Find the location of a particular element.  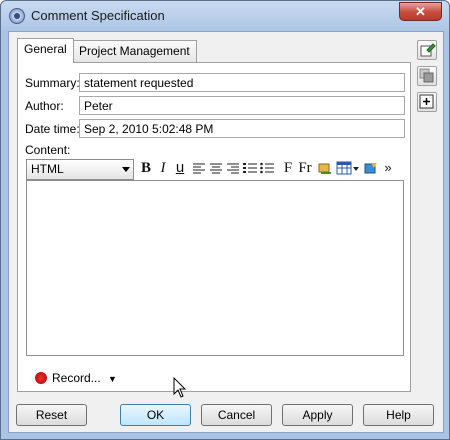

copy-button is located at coordinates (427, 76).